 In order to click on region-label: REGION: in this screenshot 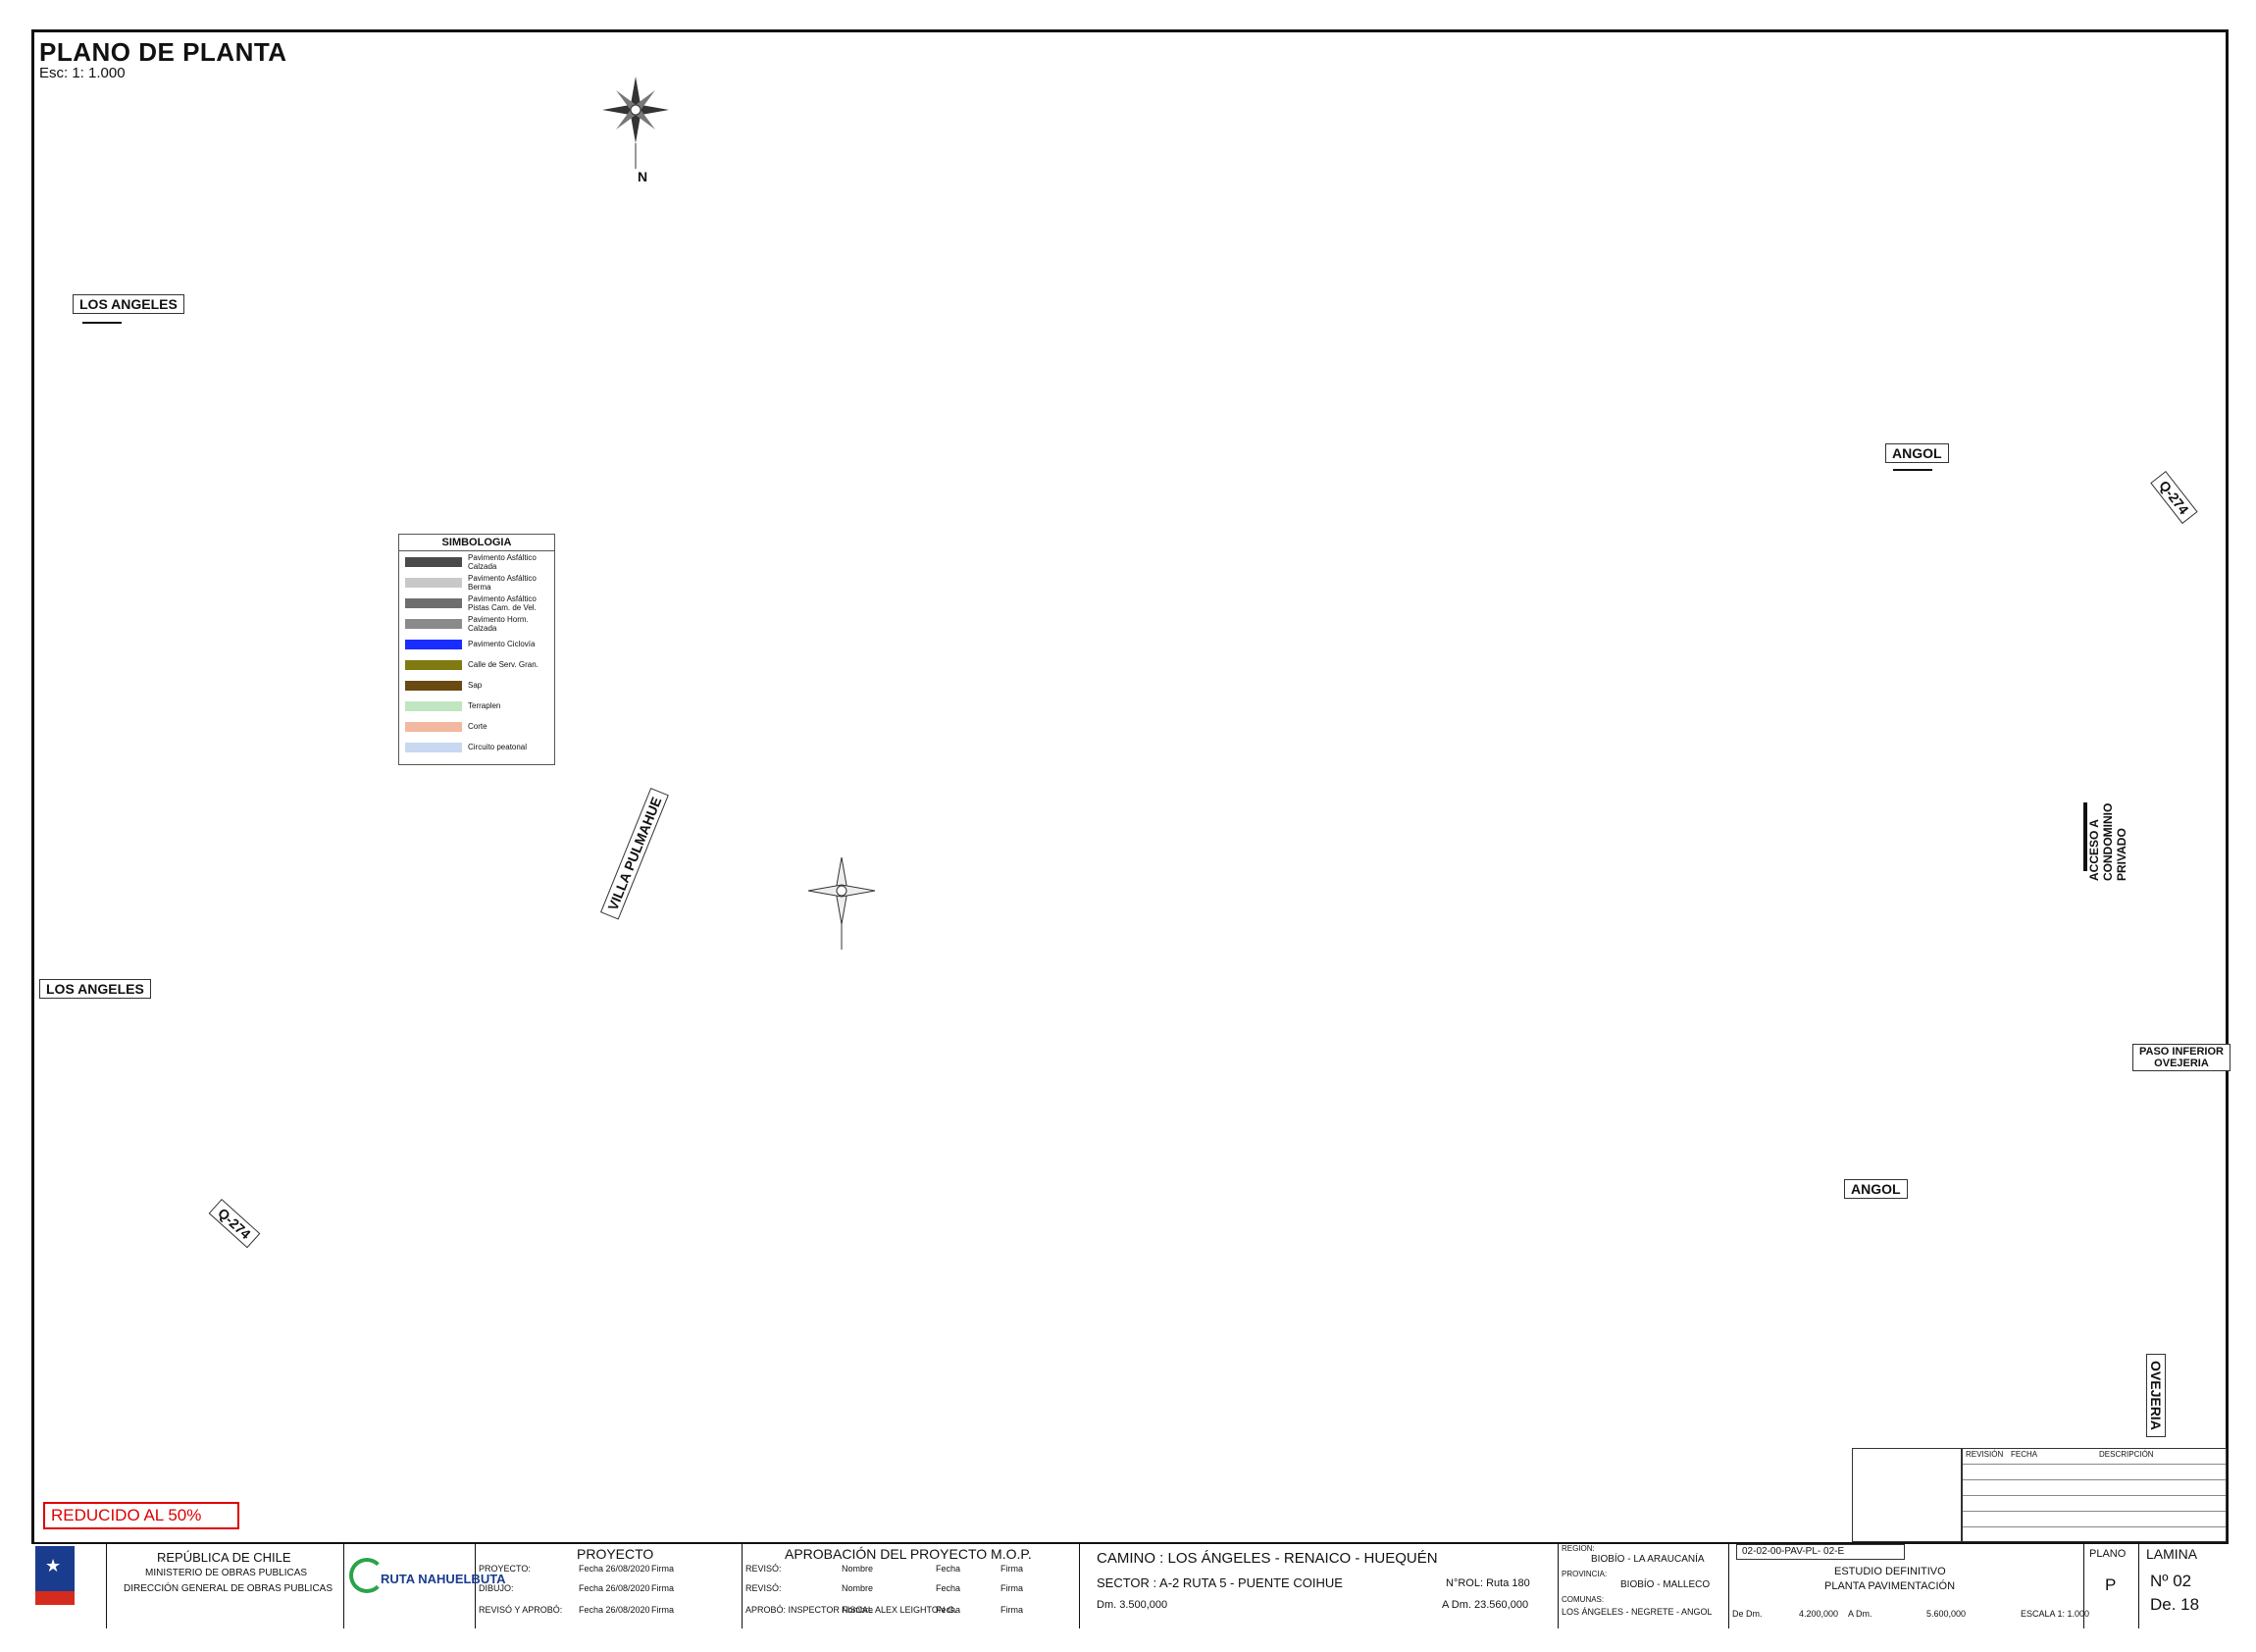, I will do `click(1578, 1548)`.